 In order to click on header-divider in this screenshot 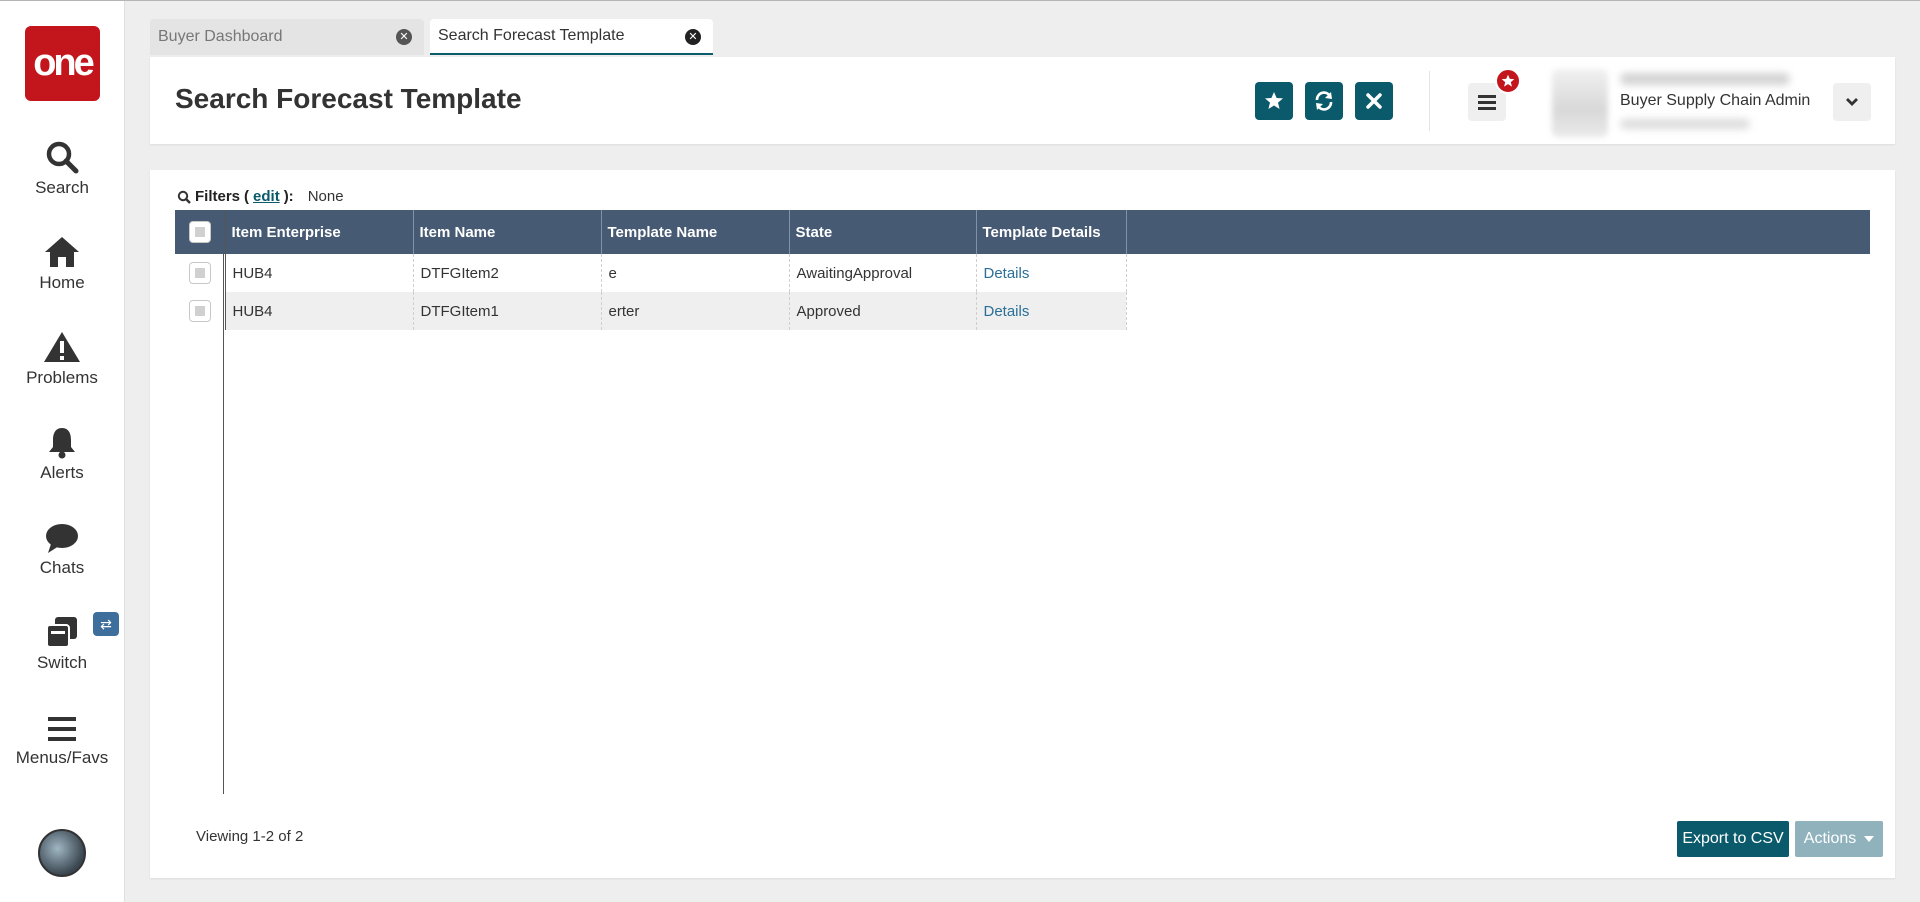, I will do `click(1429, 101)`.